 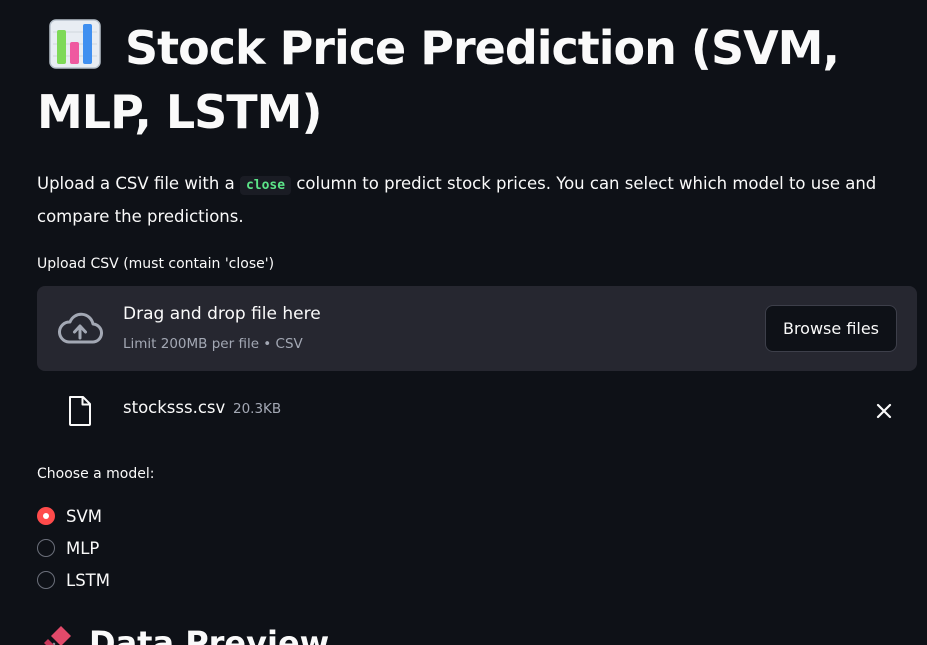 What do you see at coordinates (222, 314) in the screenshot?
I see `dropzone-title: Drag and drop file here` at bounding box center [222, 314].